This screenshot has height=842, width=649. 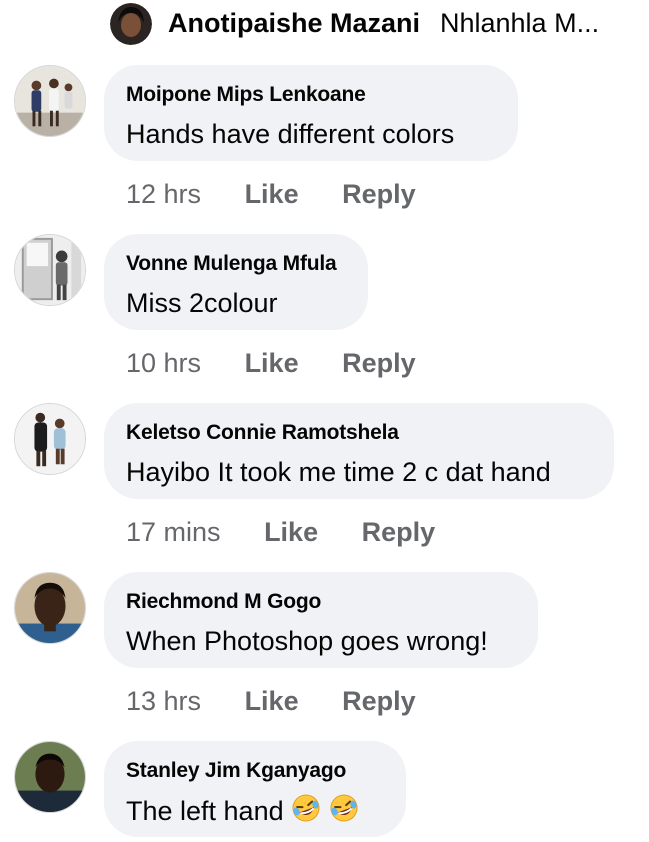 What do you see at coordinates (307, 641) in the screenshot?
I see `comment-text: When Photoshop goes wrong!` at bounding box center [307, 641].